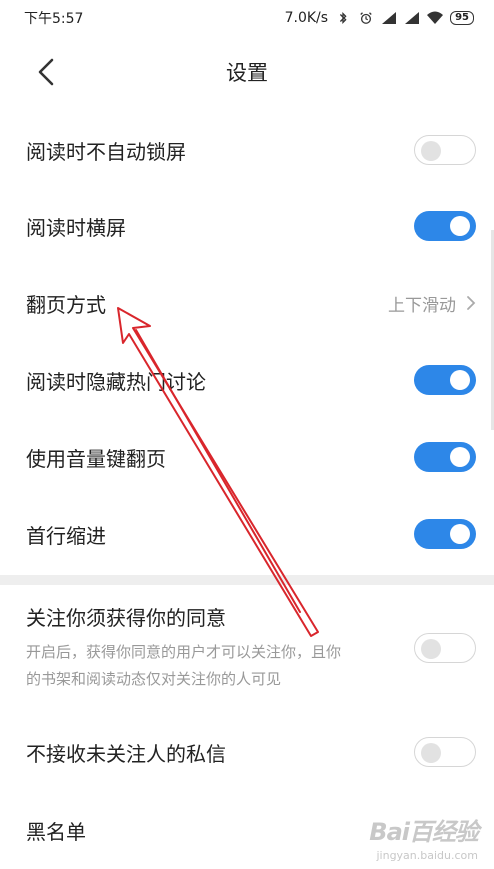 This screenshot has width=494, height=869. What do you see at coordinates (154, 679) in the screenshot?
I see `follow-consent-desc-line2: 的书架和阅读动态仅对关注你的人可见` at bounding box center [154, 679].